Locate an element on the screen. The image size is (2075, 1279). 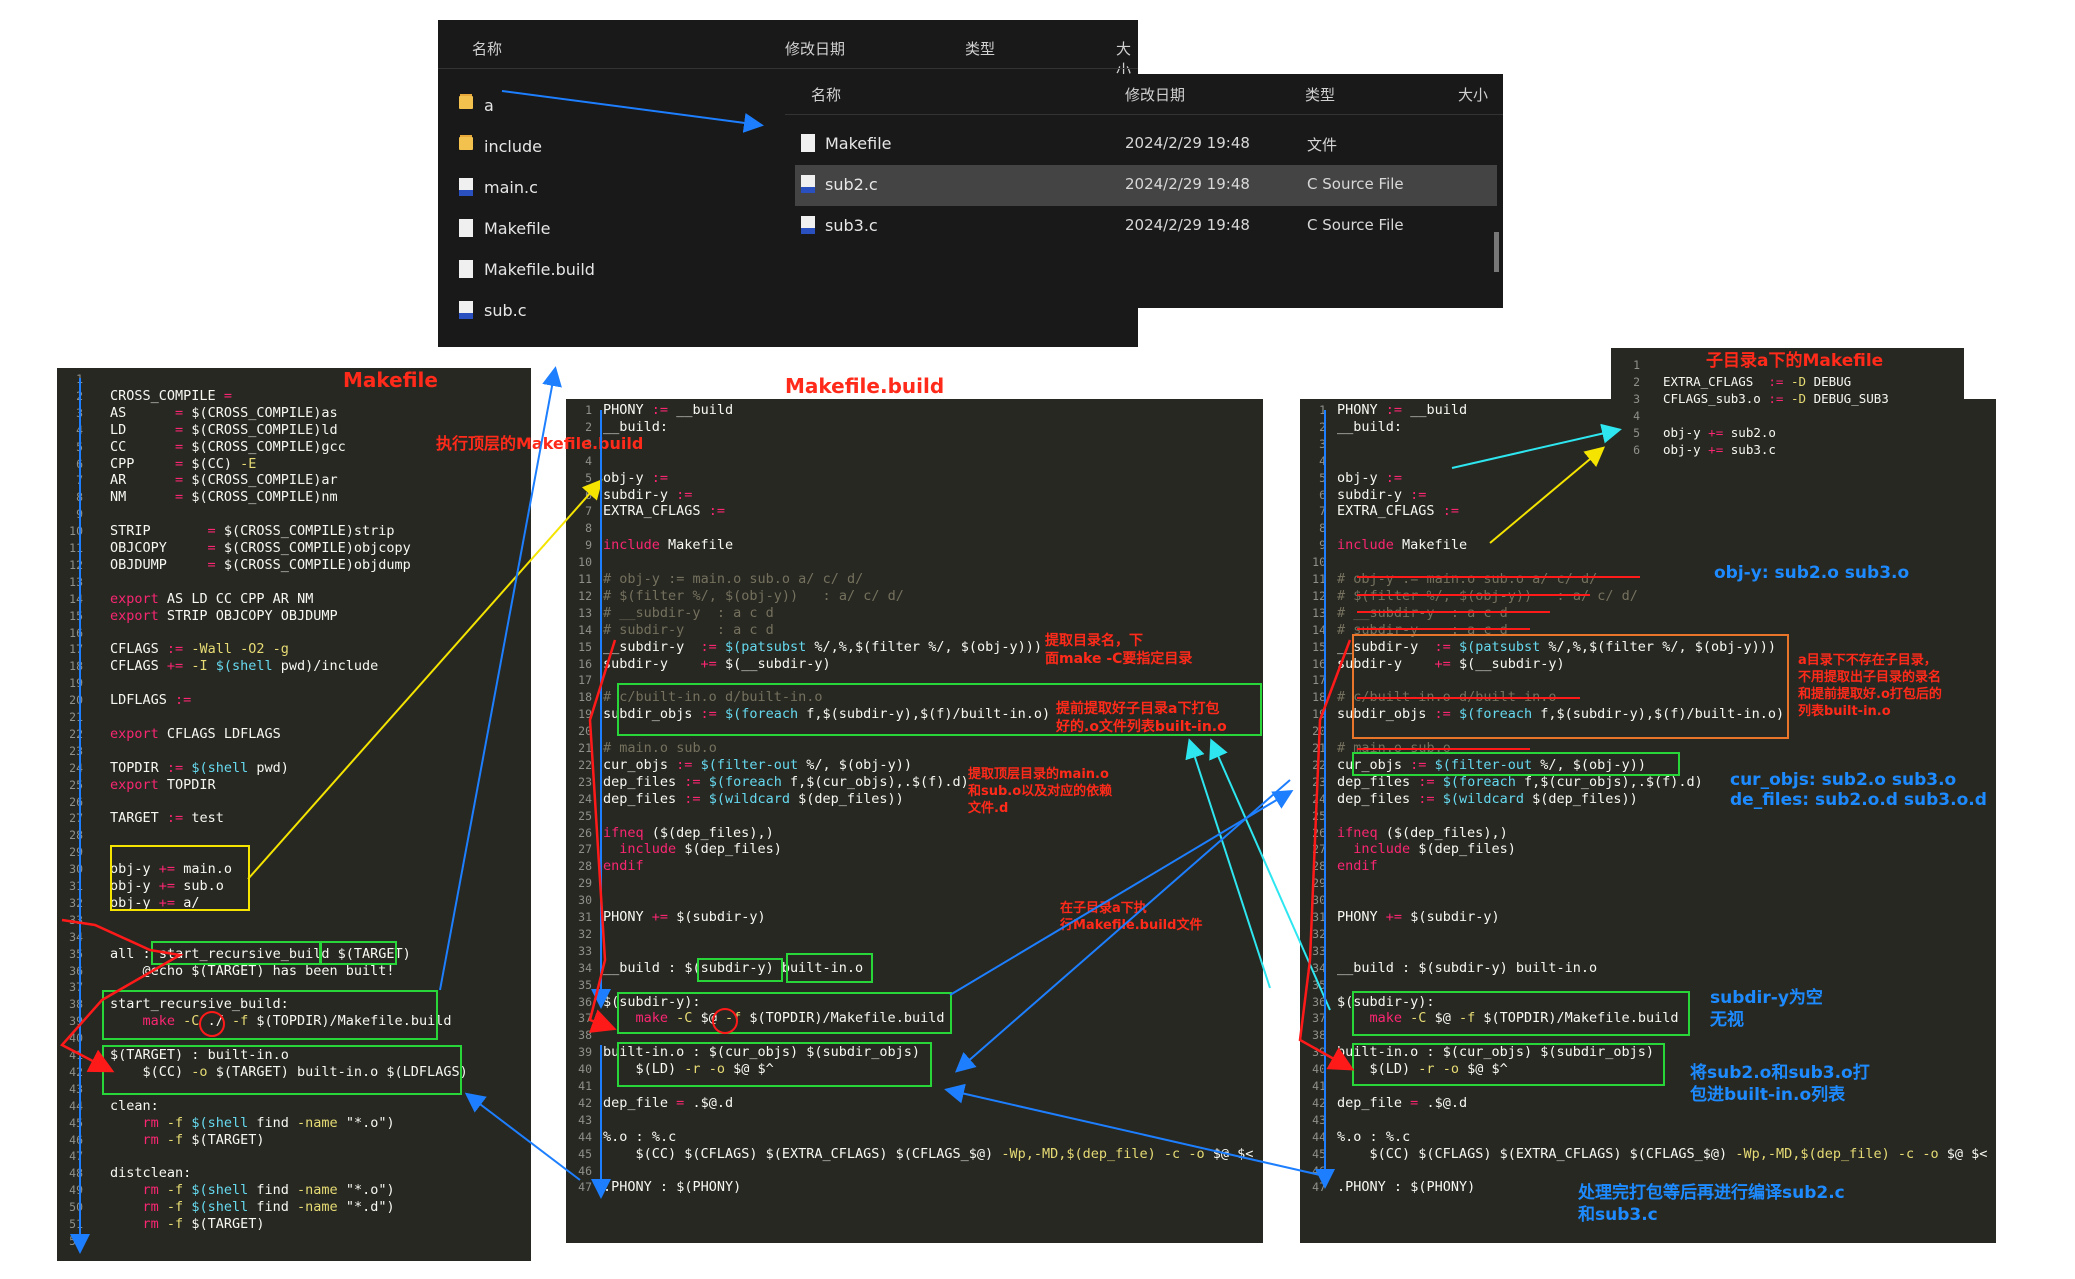
code-line: __build : $(subdir-y) built-in.o is located at coordinates (1467, 968).